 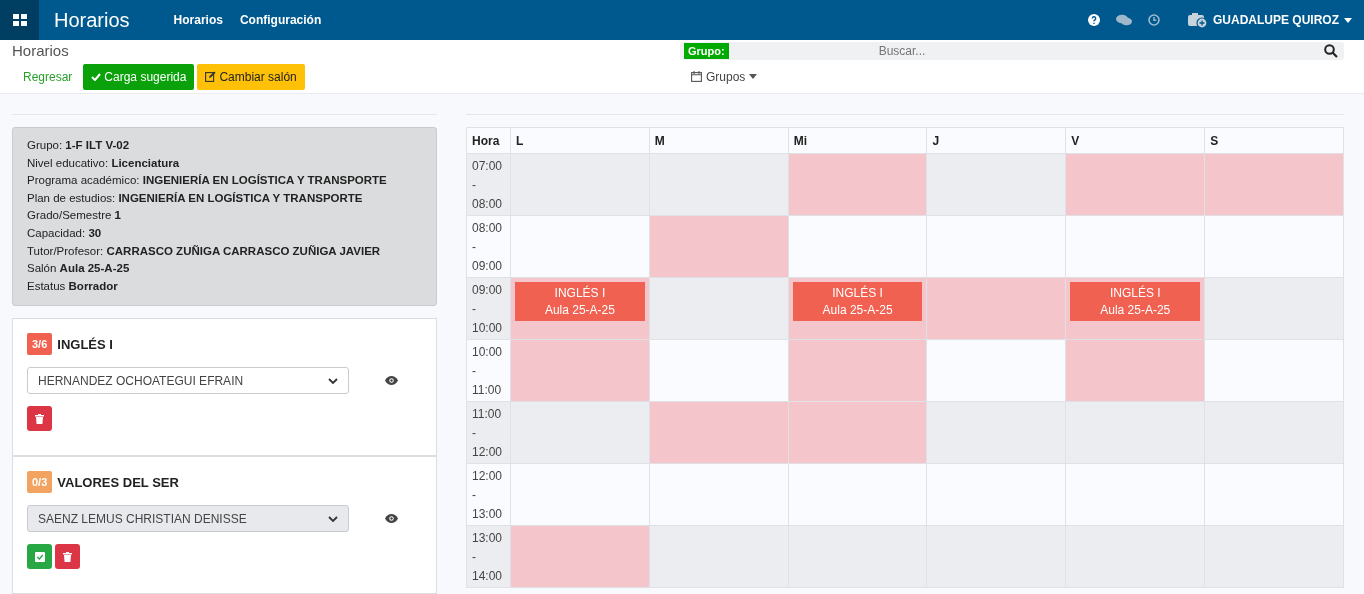 What do you see at coordinates (1135, 140) in the screenshot?
I see `column-header: V` at bounding box center [1135, 140].